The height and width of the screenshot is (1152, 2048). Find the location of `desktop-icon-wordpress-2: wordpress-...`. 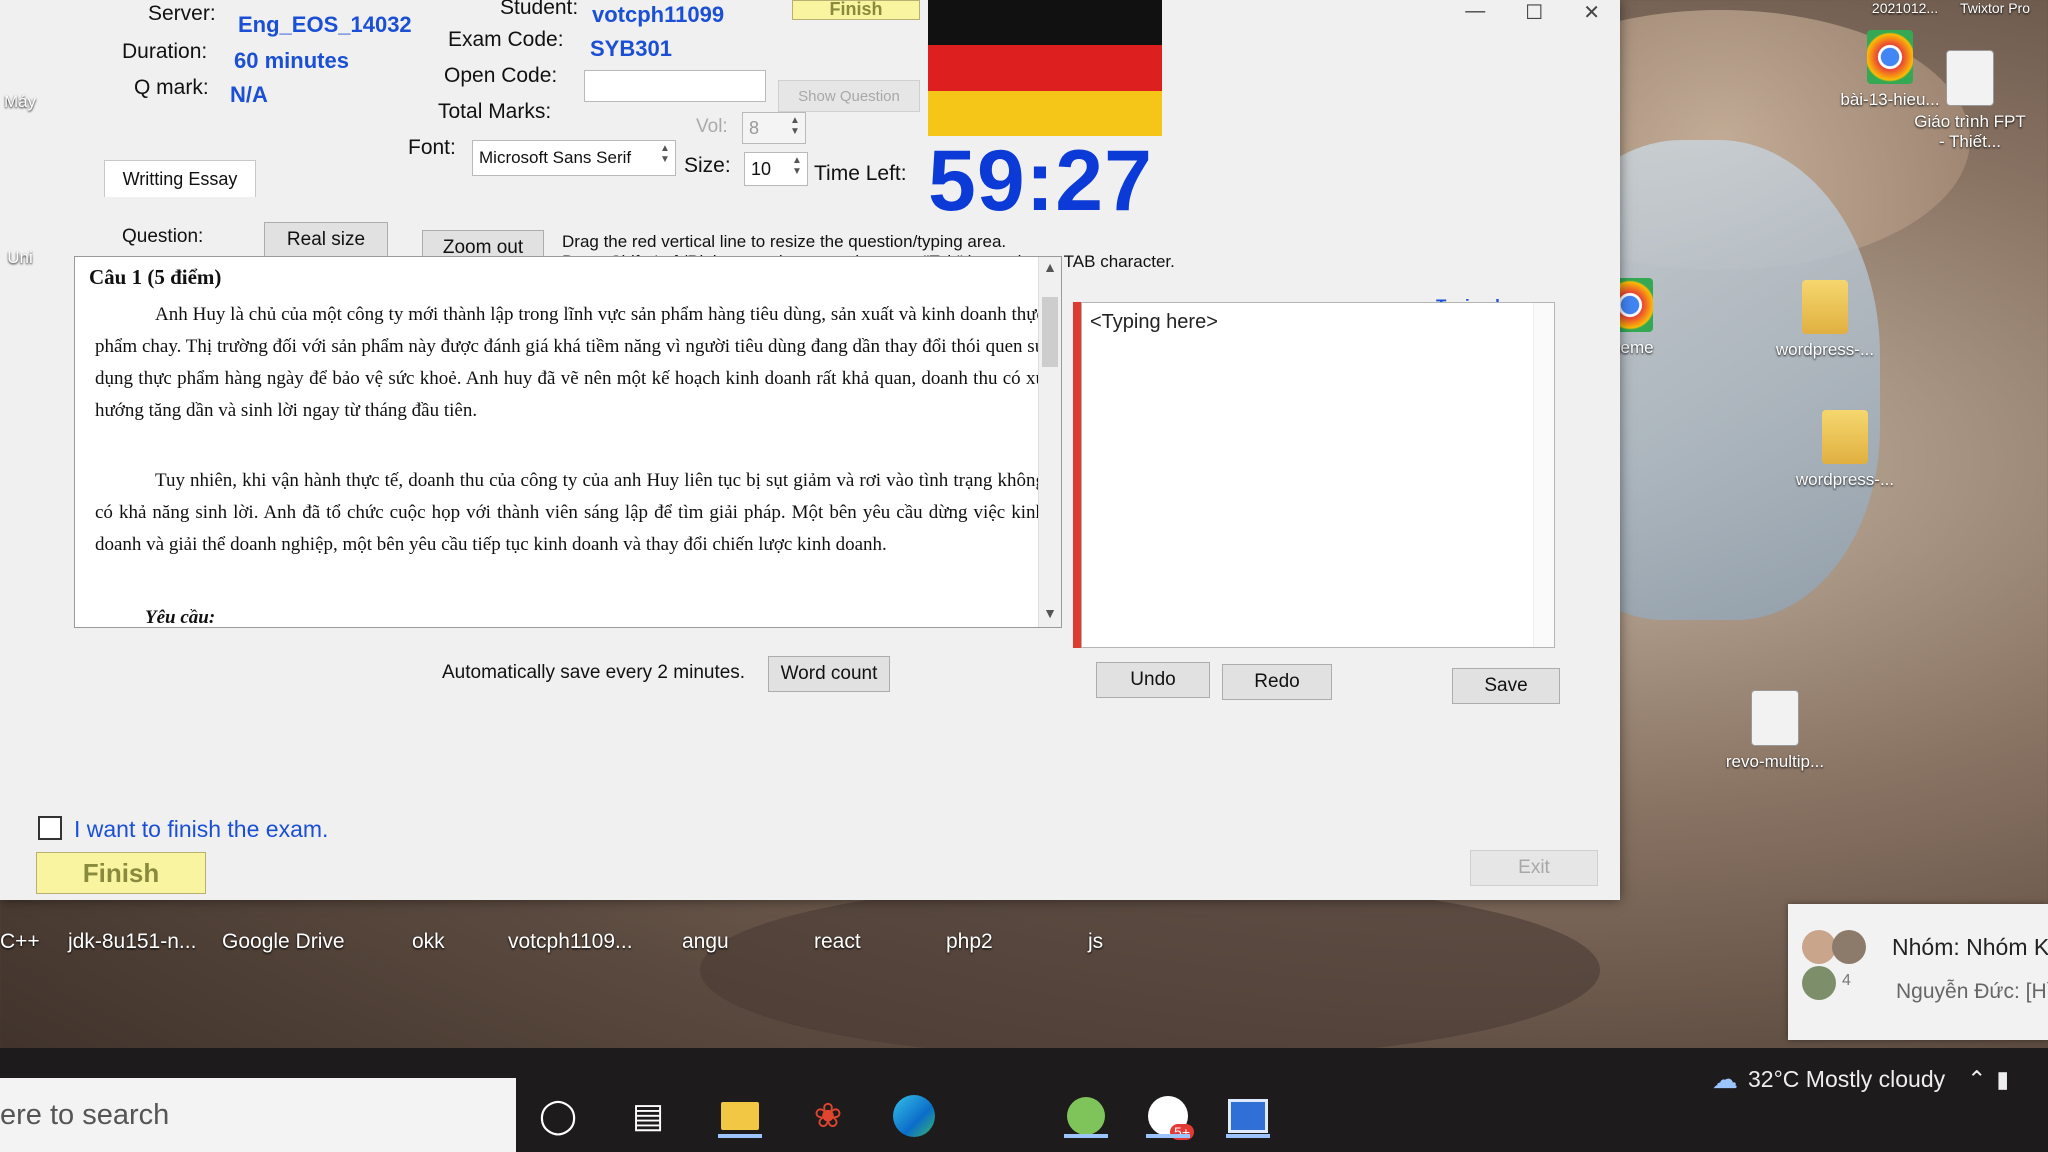

desktop-icon-wordpress-2: wordpress-... is located at coordinates (1845, 450).